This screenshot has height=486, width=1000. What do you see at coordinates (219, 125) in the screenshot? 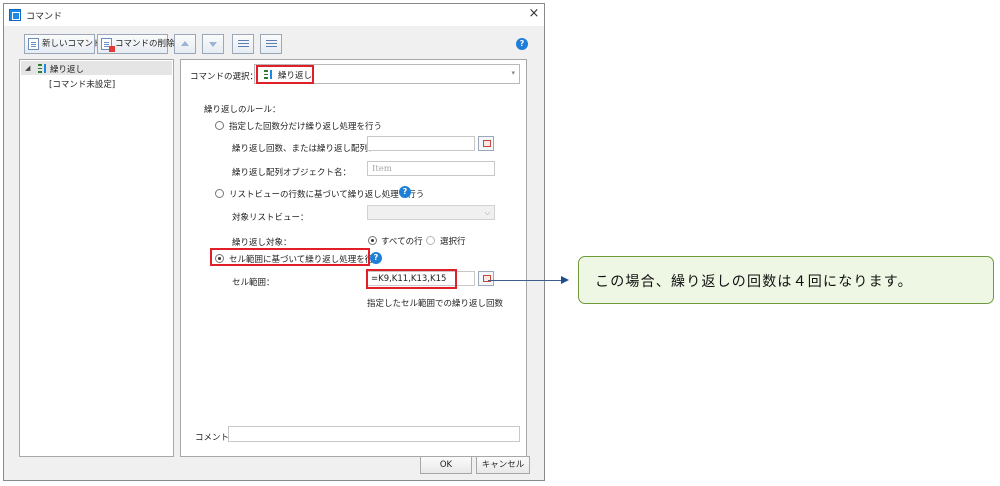
I see `option-count-radio` at bounding box center [219, 125].